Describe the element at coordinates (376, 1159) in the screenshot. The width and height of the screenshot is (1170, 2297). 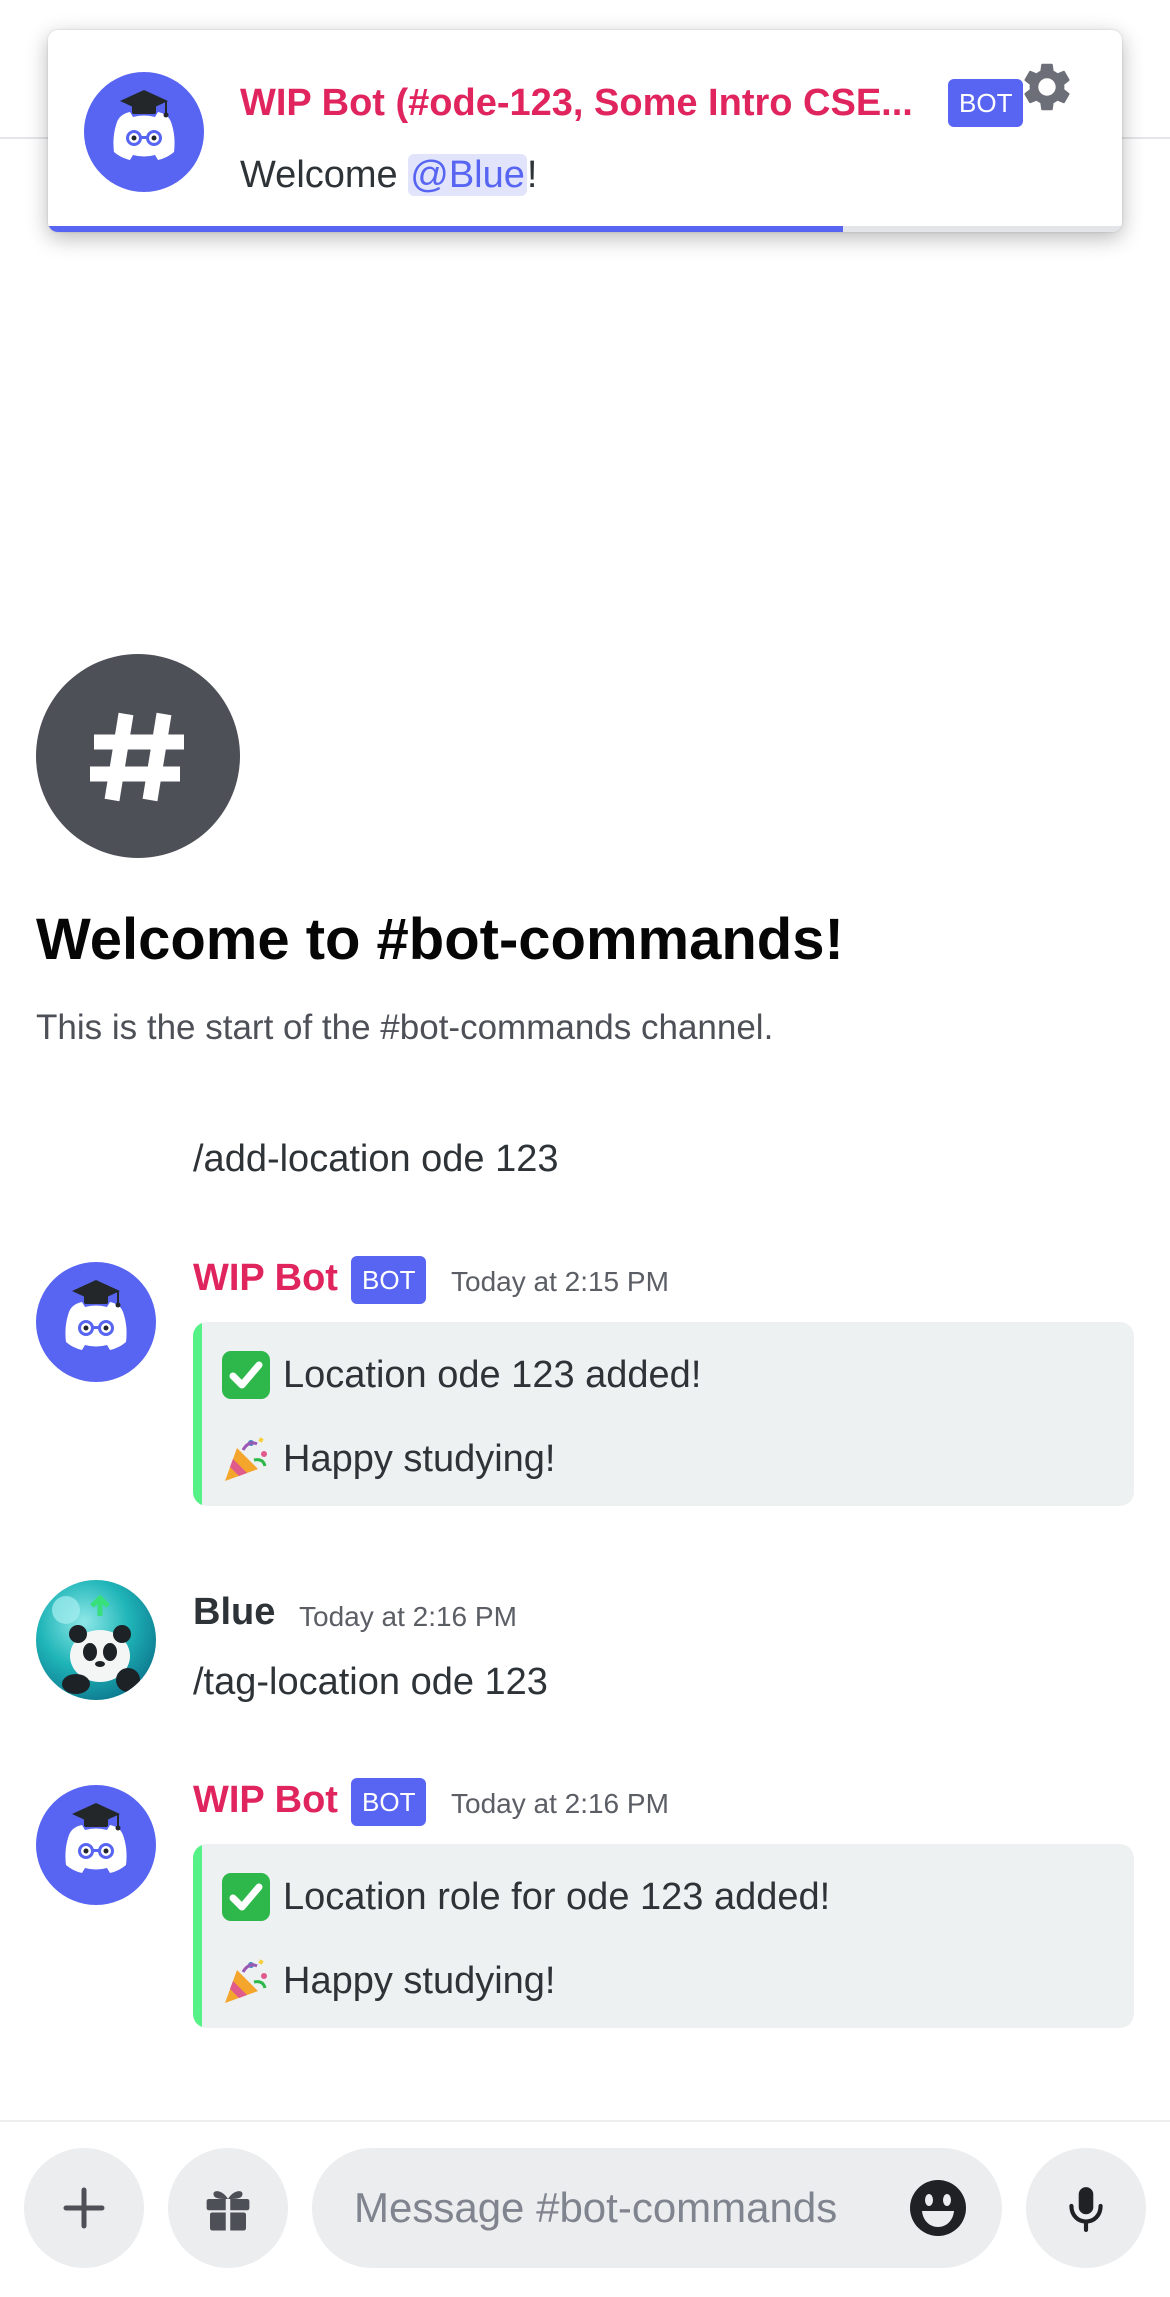
I see `command-message-text: /add-location ode 123` at that location.